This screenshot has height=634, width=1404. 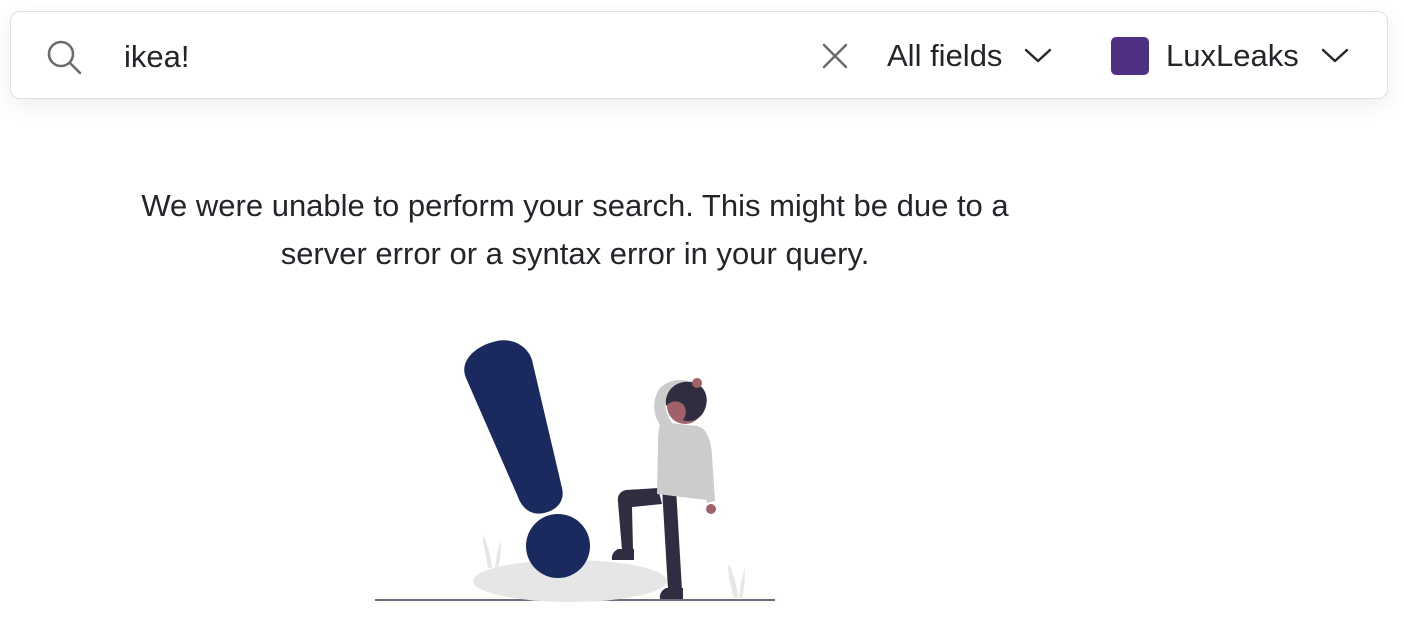 I want to click on field-scope-label: All fields, so click(x=945, y=55).